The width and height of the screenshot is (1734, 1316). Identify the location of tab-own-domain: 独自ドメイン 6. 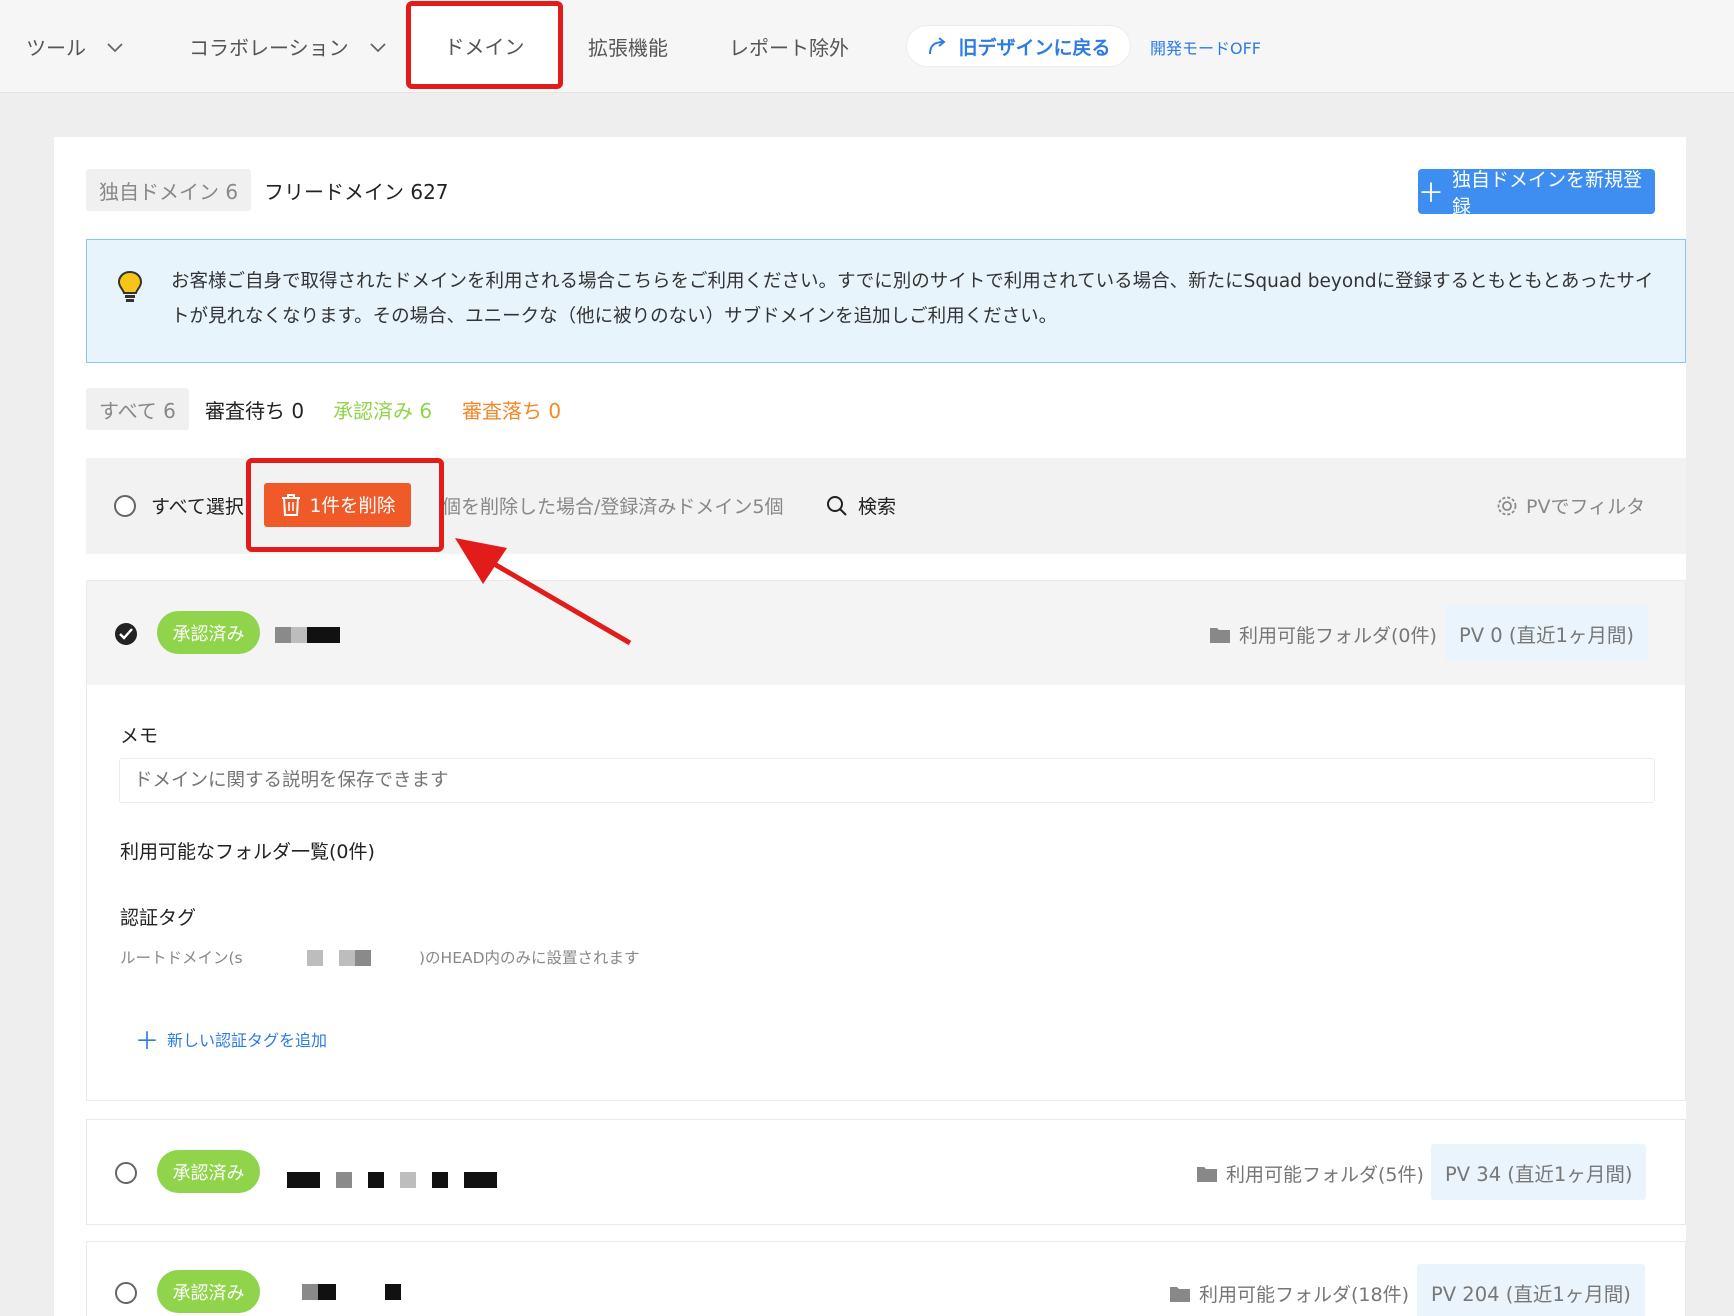
(169, 190).